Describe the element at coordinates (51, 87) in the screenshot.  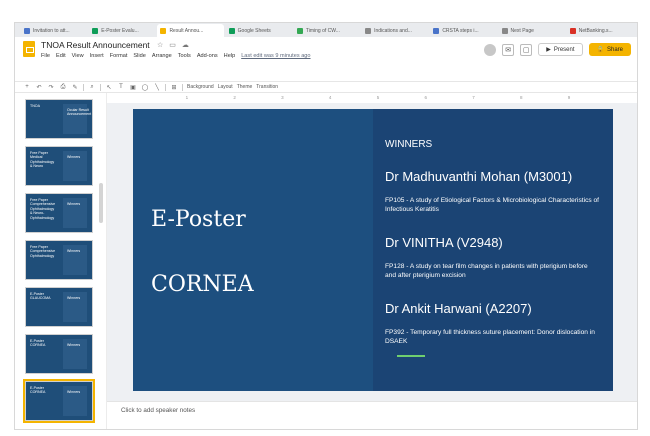
I see `redo-icon: ↷` at that location.